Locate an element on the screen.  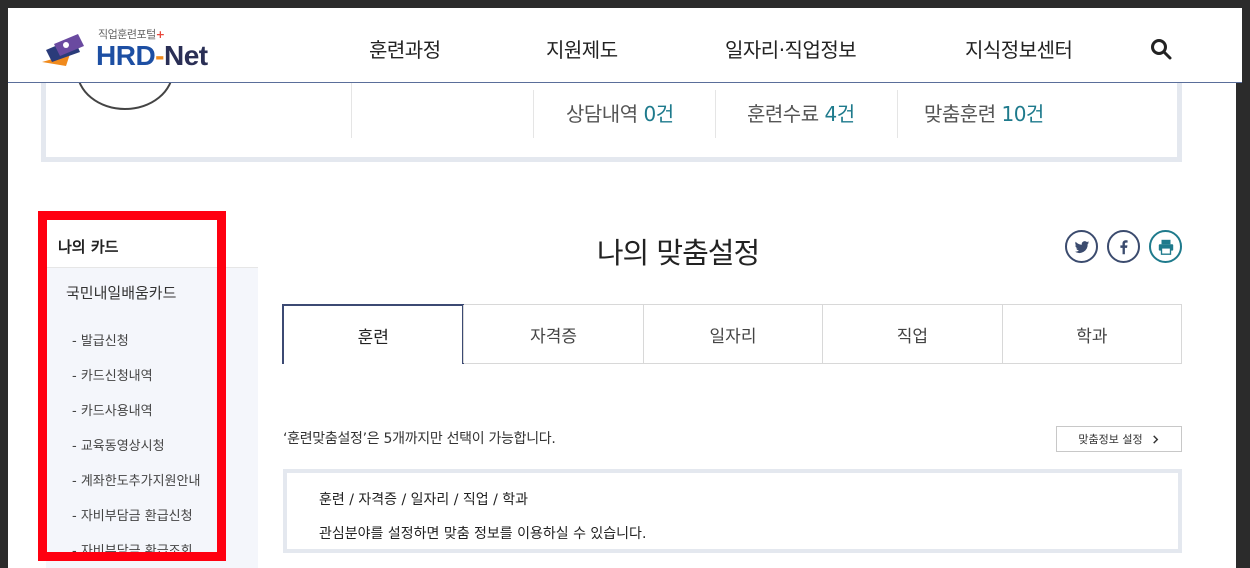
nav-knowledge-center: 지식정보센터 is located at coordinates (1019, 48).